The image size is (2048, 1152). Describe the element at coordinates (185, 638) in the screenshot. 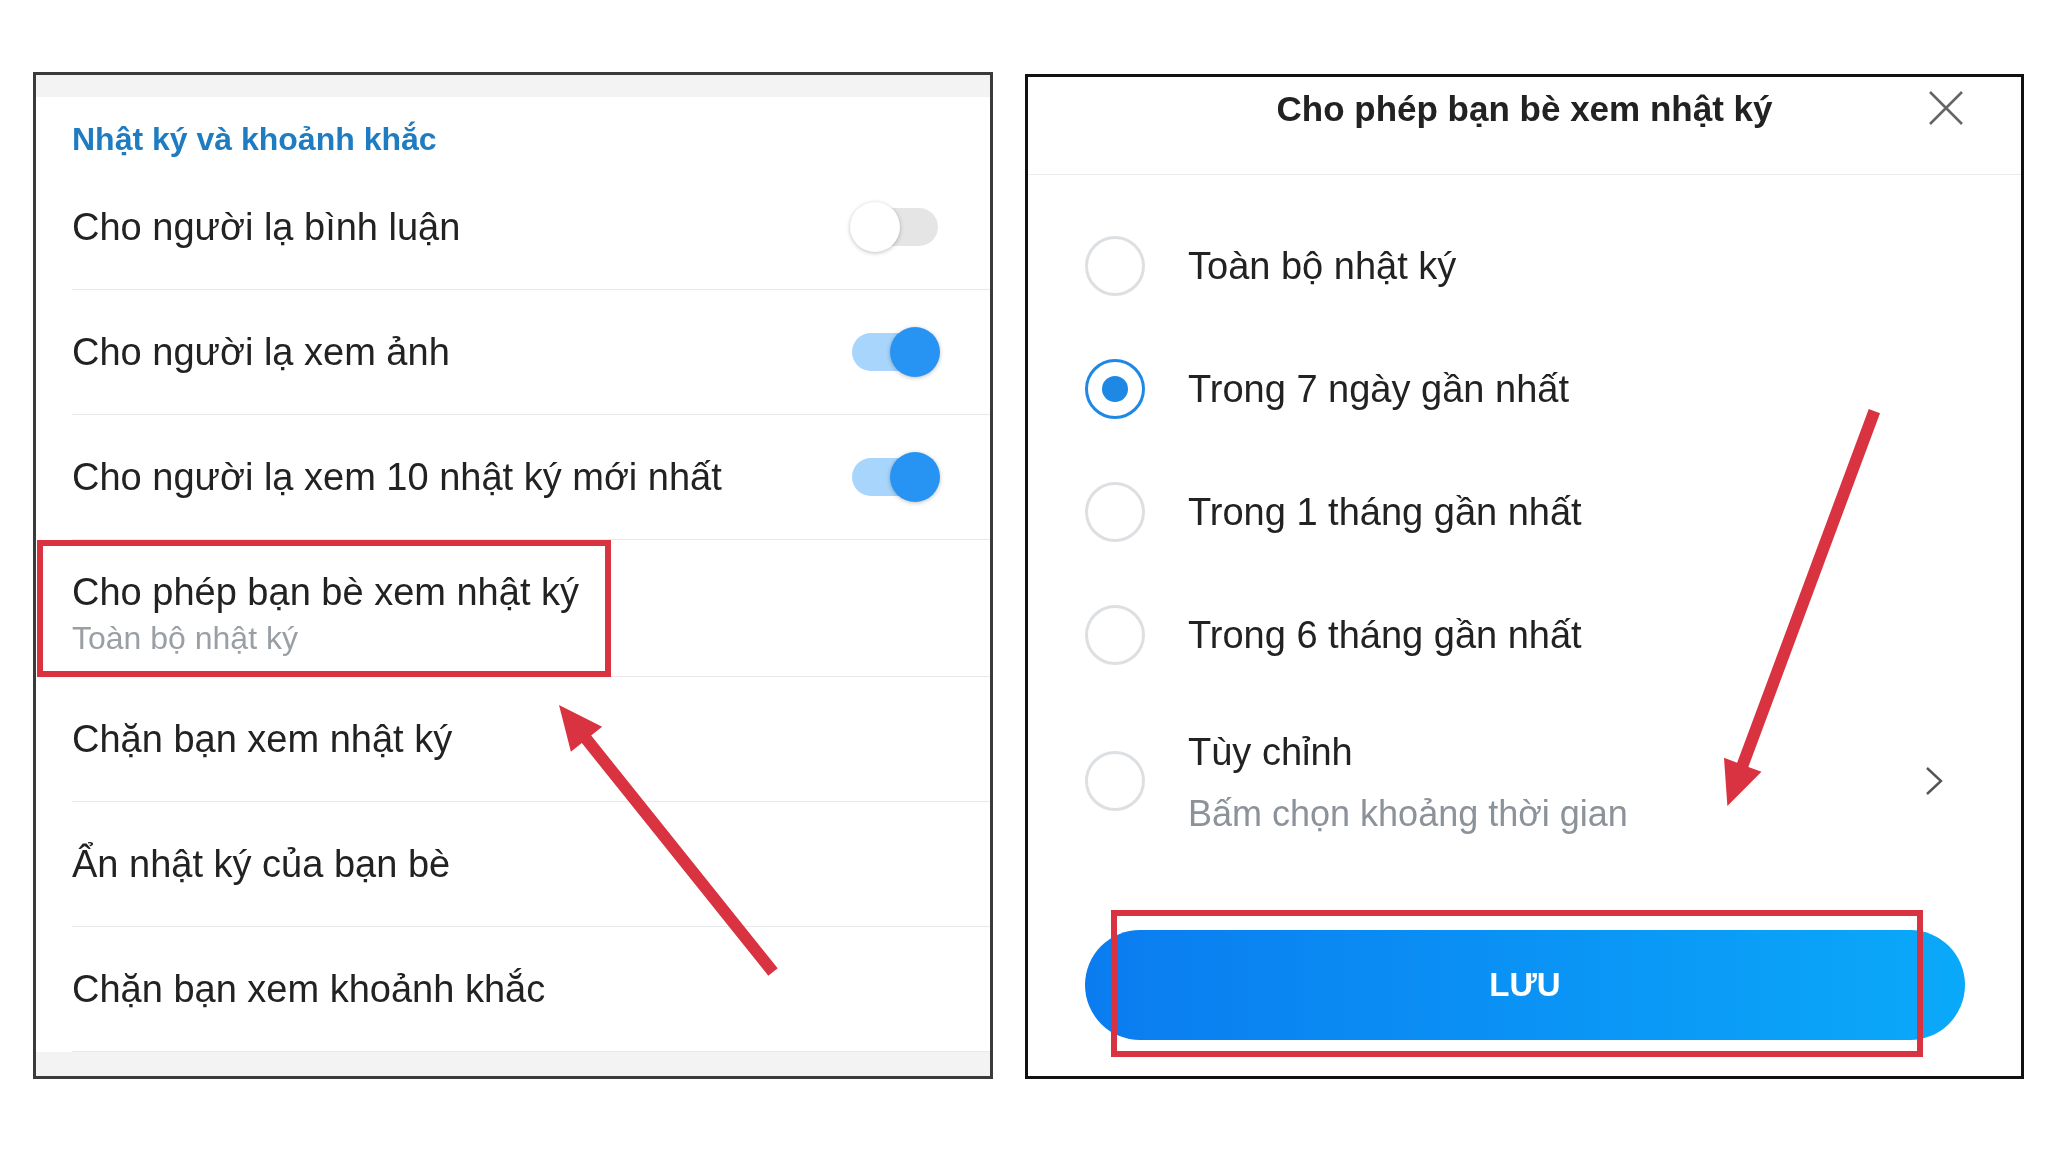

I see `setting-value: Toàn bộ nhật ký` at that location.